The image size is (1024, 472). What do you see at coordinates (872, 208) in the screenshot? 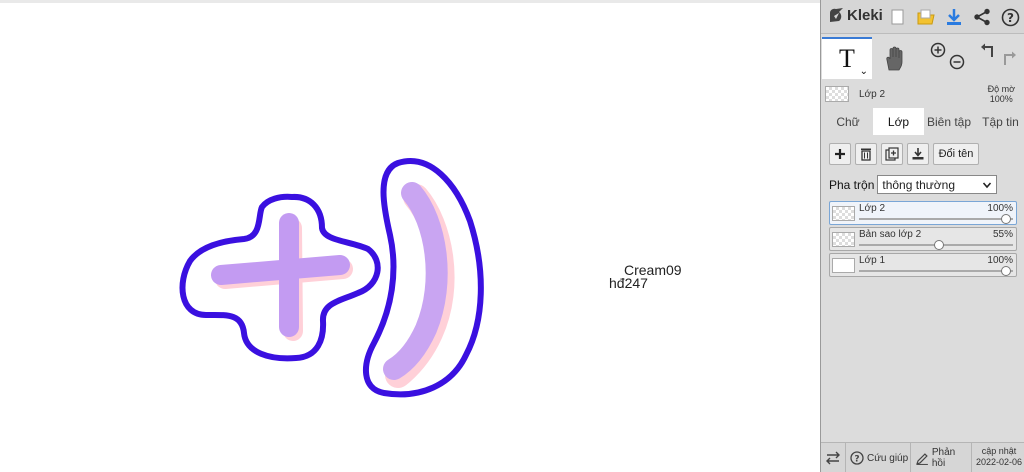
I see `layer-name: Lớp 2` at bounding box center [872, 208].